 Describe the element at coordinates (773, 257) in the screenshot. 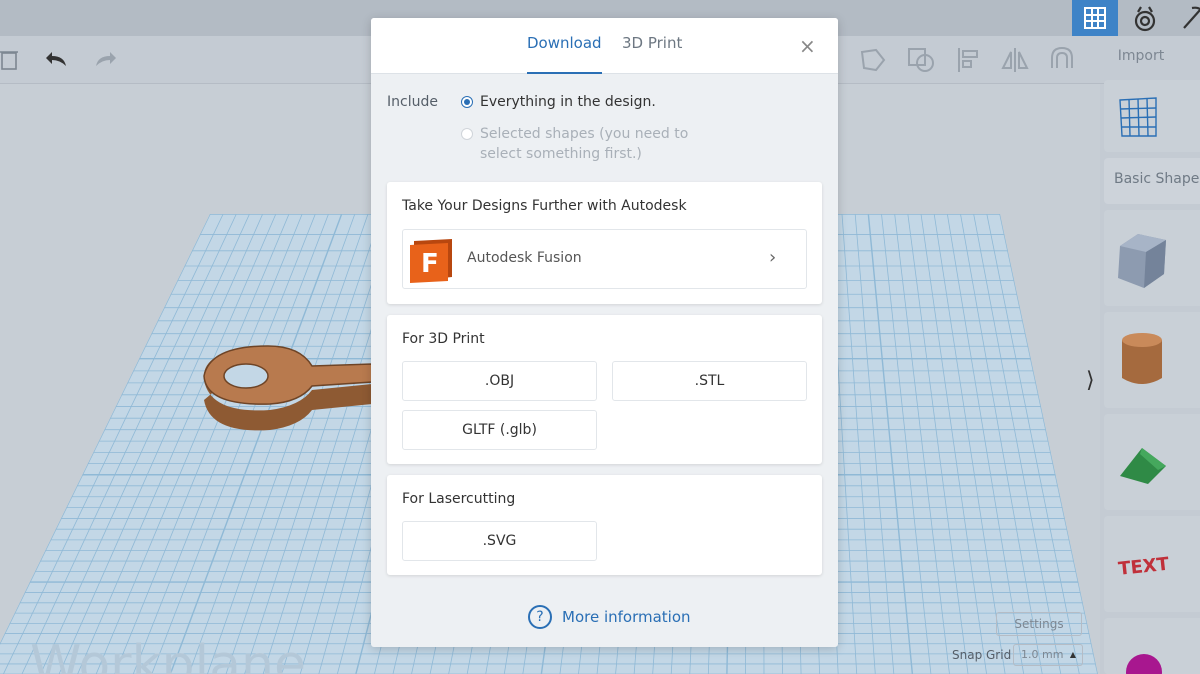

I see `chevron-right-icon: ›` at that location.